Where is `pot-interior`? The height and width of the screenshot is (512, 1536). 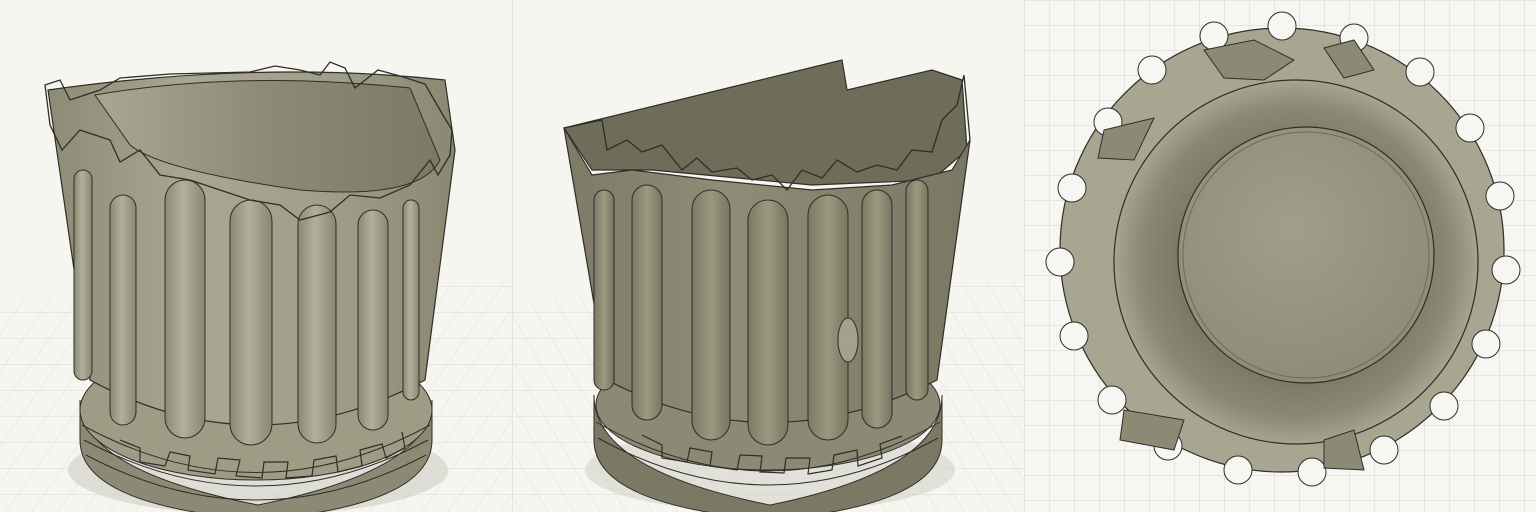 pot-interior is located at coordinates (765, 122).